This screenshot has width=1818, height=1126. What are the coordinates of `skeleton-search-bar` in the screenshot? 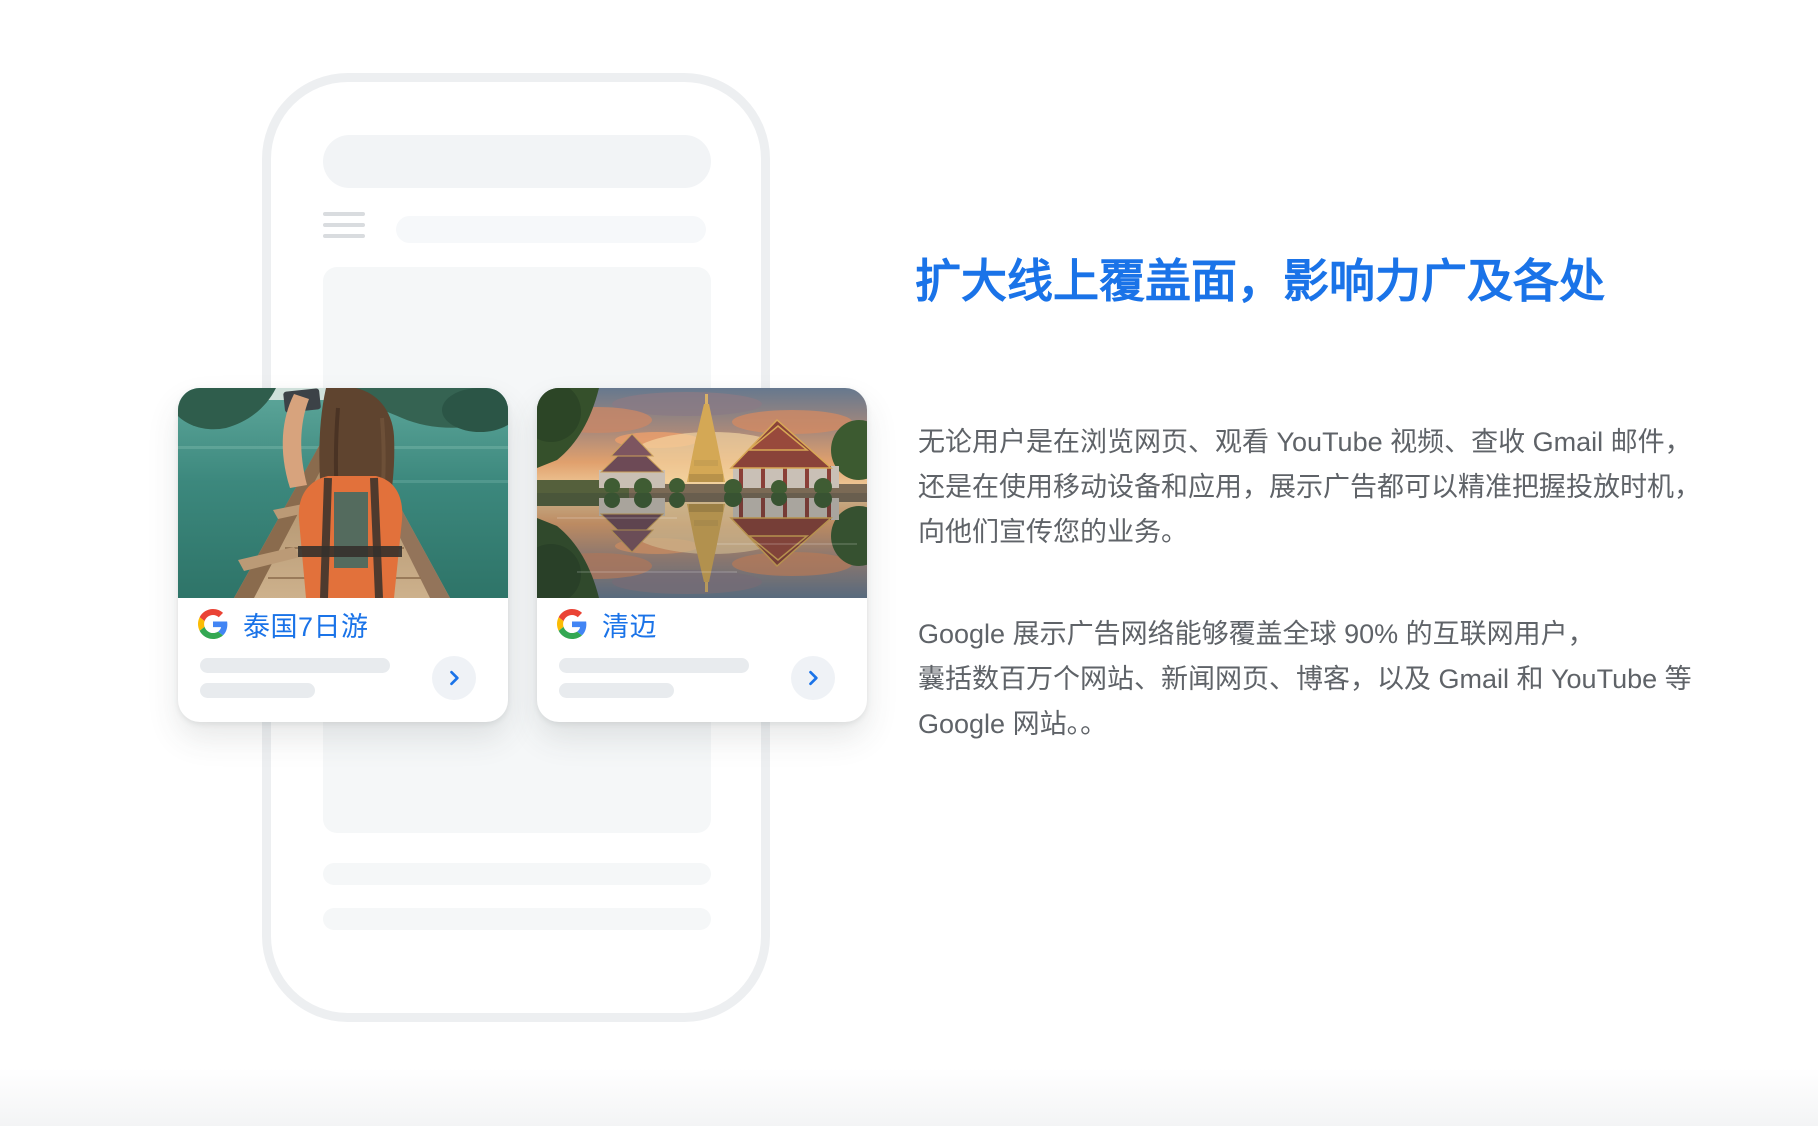 It's located at (551, 229).